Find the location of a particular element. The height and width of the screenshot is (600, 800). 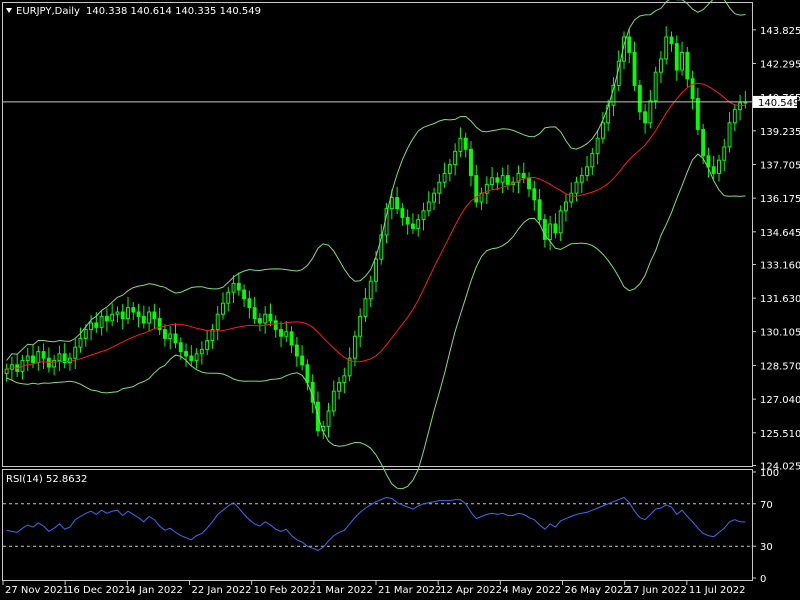

price-tick-label: 125.510 is located at coordinates (780, 434).